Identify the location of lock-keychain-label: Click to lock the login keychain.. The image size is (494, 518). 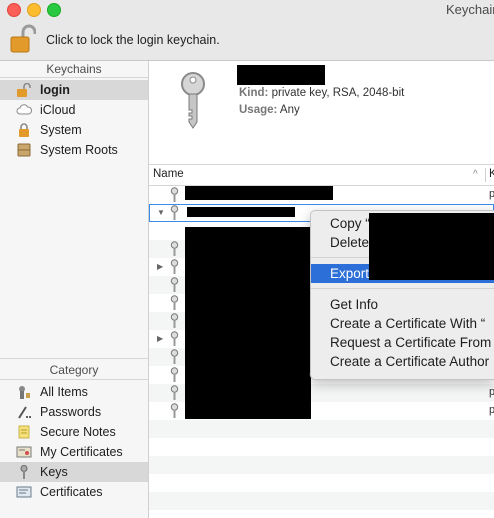
(133, 40).